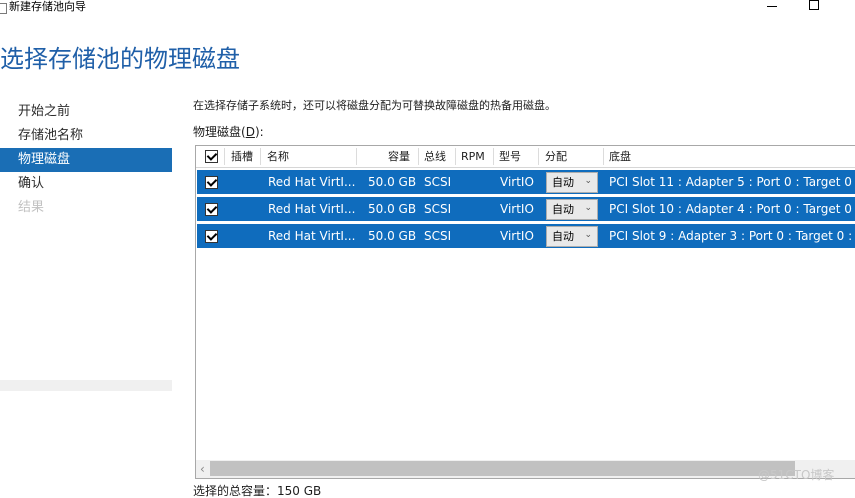 This screenshot has width=855, height=498. Describe the element at coordinates (399, 156) in the screenshot. I see `column-header-capacity: 容量` at that location.